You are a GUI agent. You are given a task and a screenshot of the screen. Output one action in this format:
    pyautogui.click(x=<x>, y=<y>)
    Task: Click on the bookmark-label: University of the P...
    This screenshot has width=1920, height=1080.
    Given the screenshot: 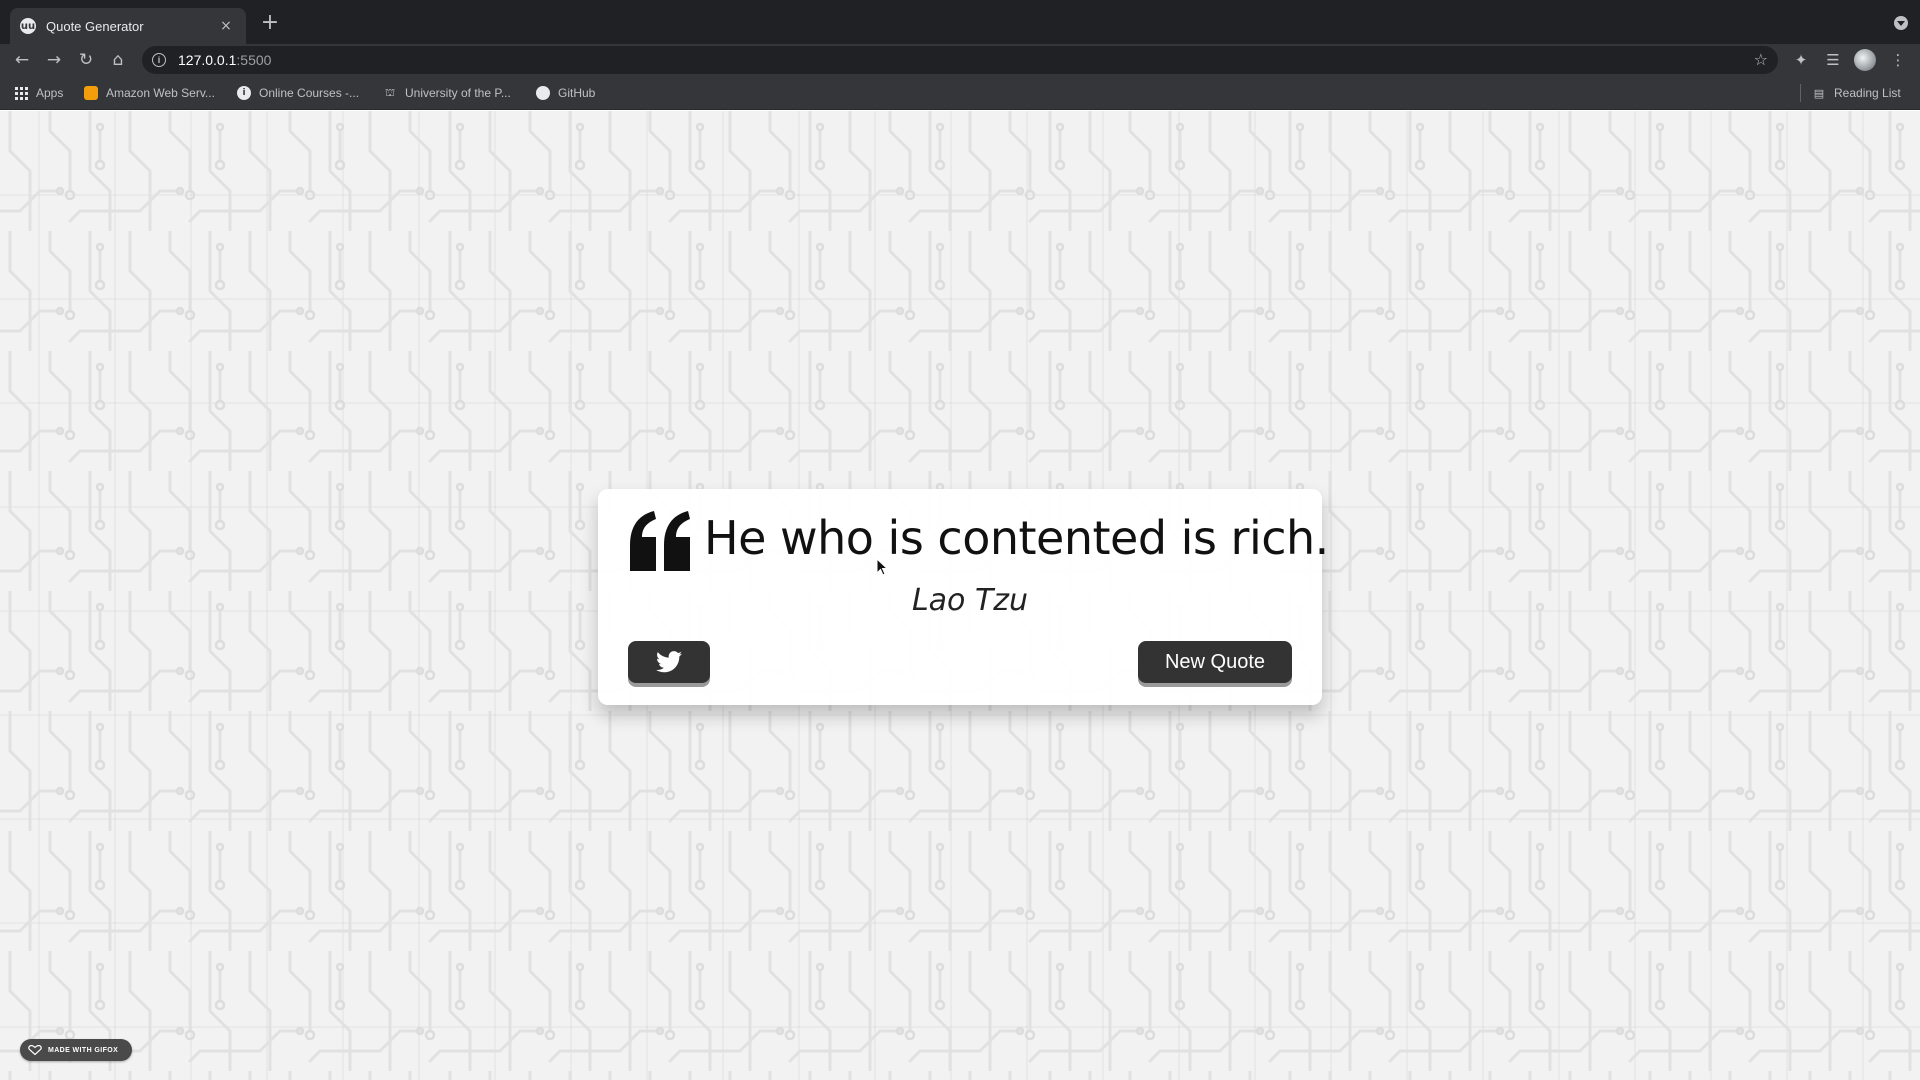 What is the action you would take?
    pyautogui.click(x=458, y=93)
    